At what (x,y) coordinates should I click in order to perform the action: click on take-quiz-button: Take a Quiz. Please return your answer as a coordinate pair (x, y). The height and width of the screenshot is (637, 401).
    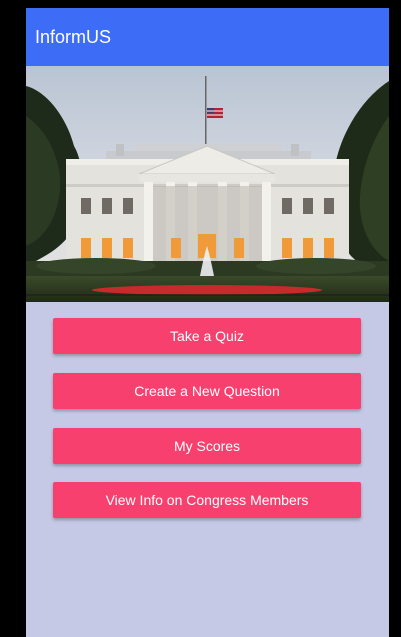
    Looking at the image, I should click on (207, 336).